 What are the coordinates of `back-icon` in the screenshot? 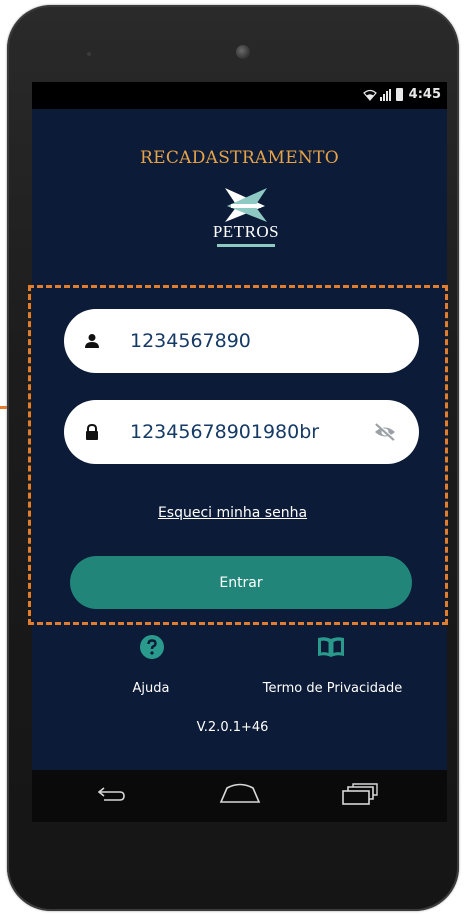 It's located at (111, 795).